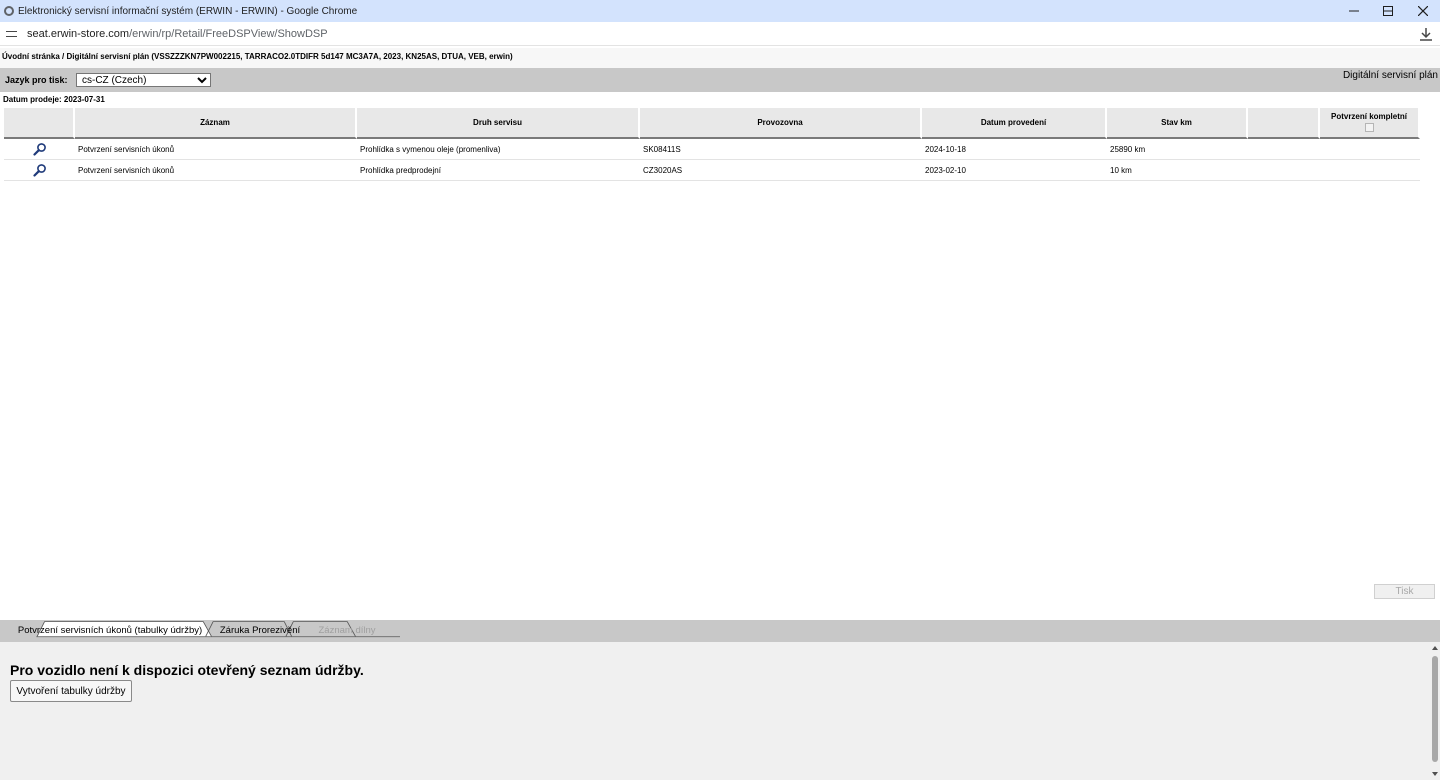  I want to click on minimize-button, so click(1354, 11).